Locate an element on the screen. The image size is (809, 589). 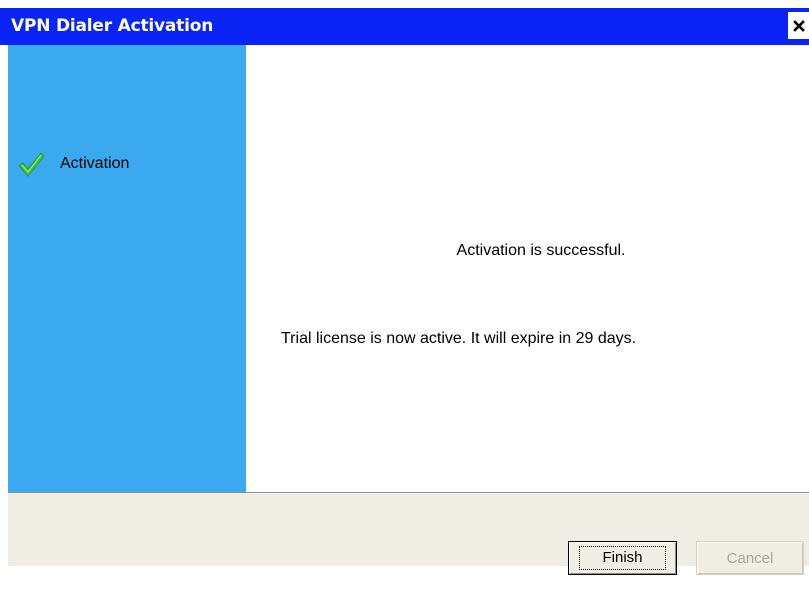
button-bar: Finish Cancel is located at coordinates (408, 534).